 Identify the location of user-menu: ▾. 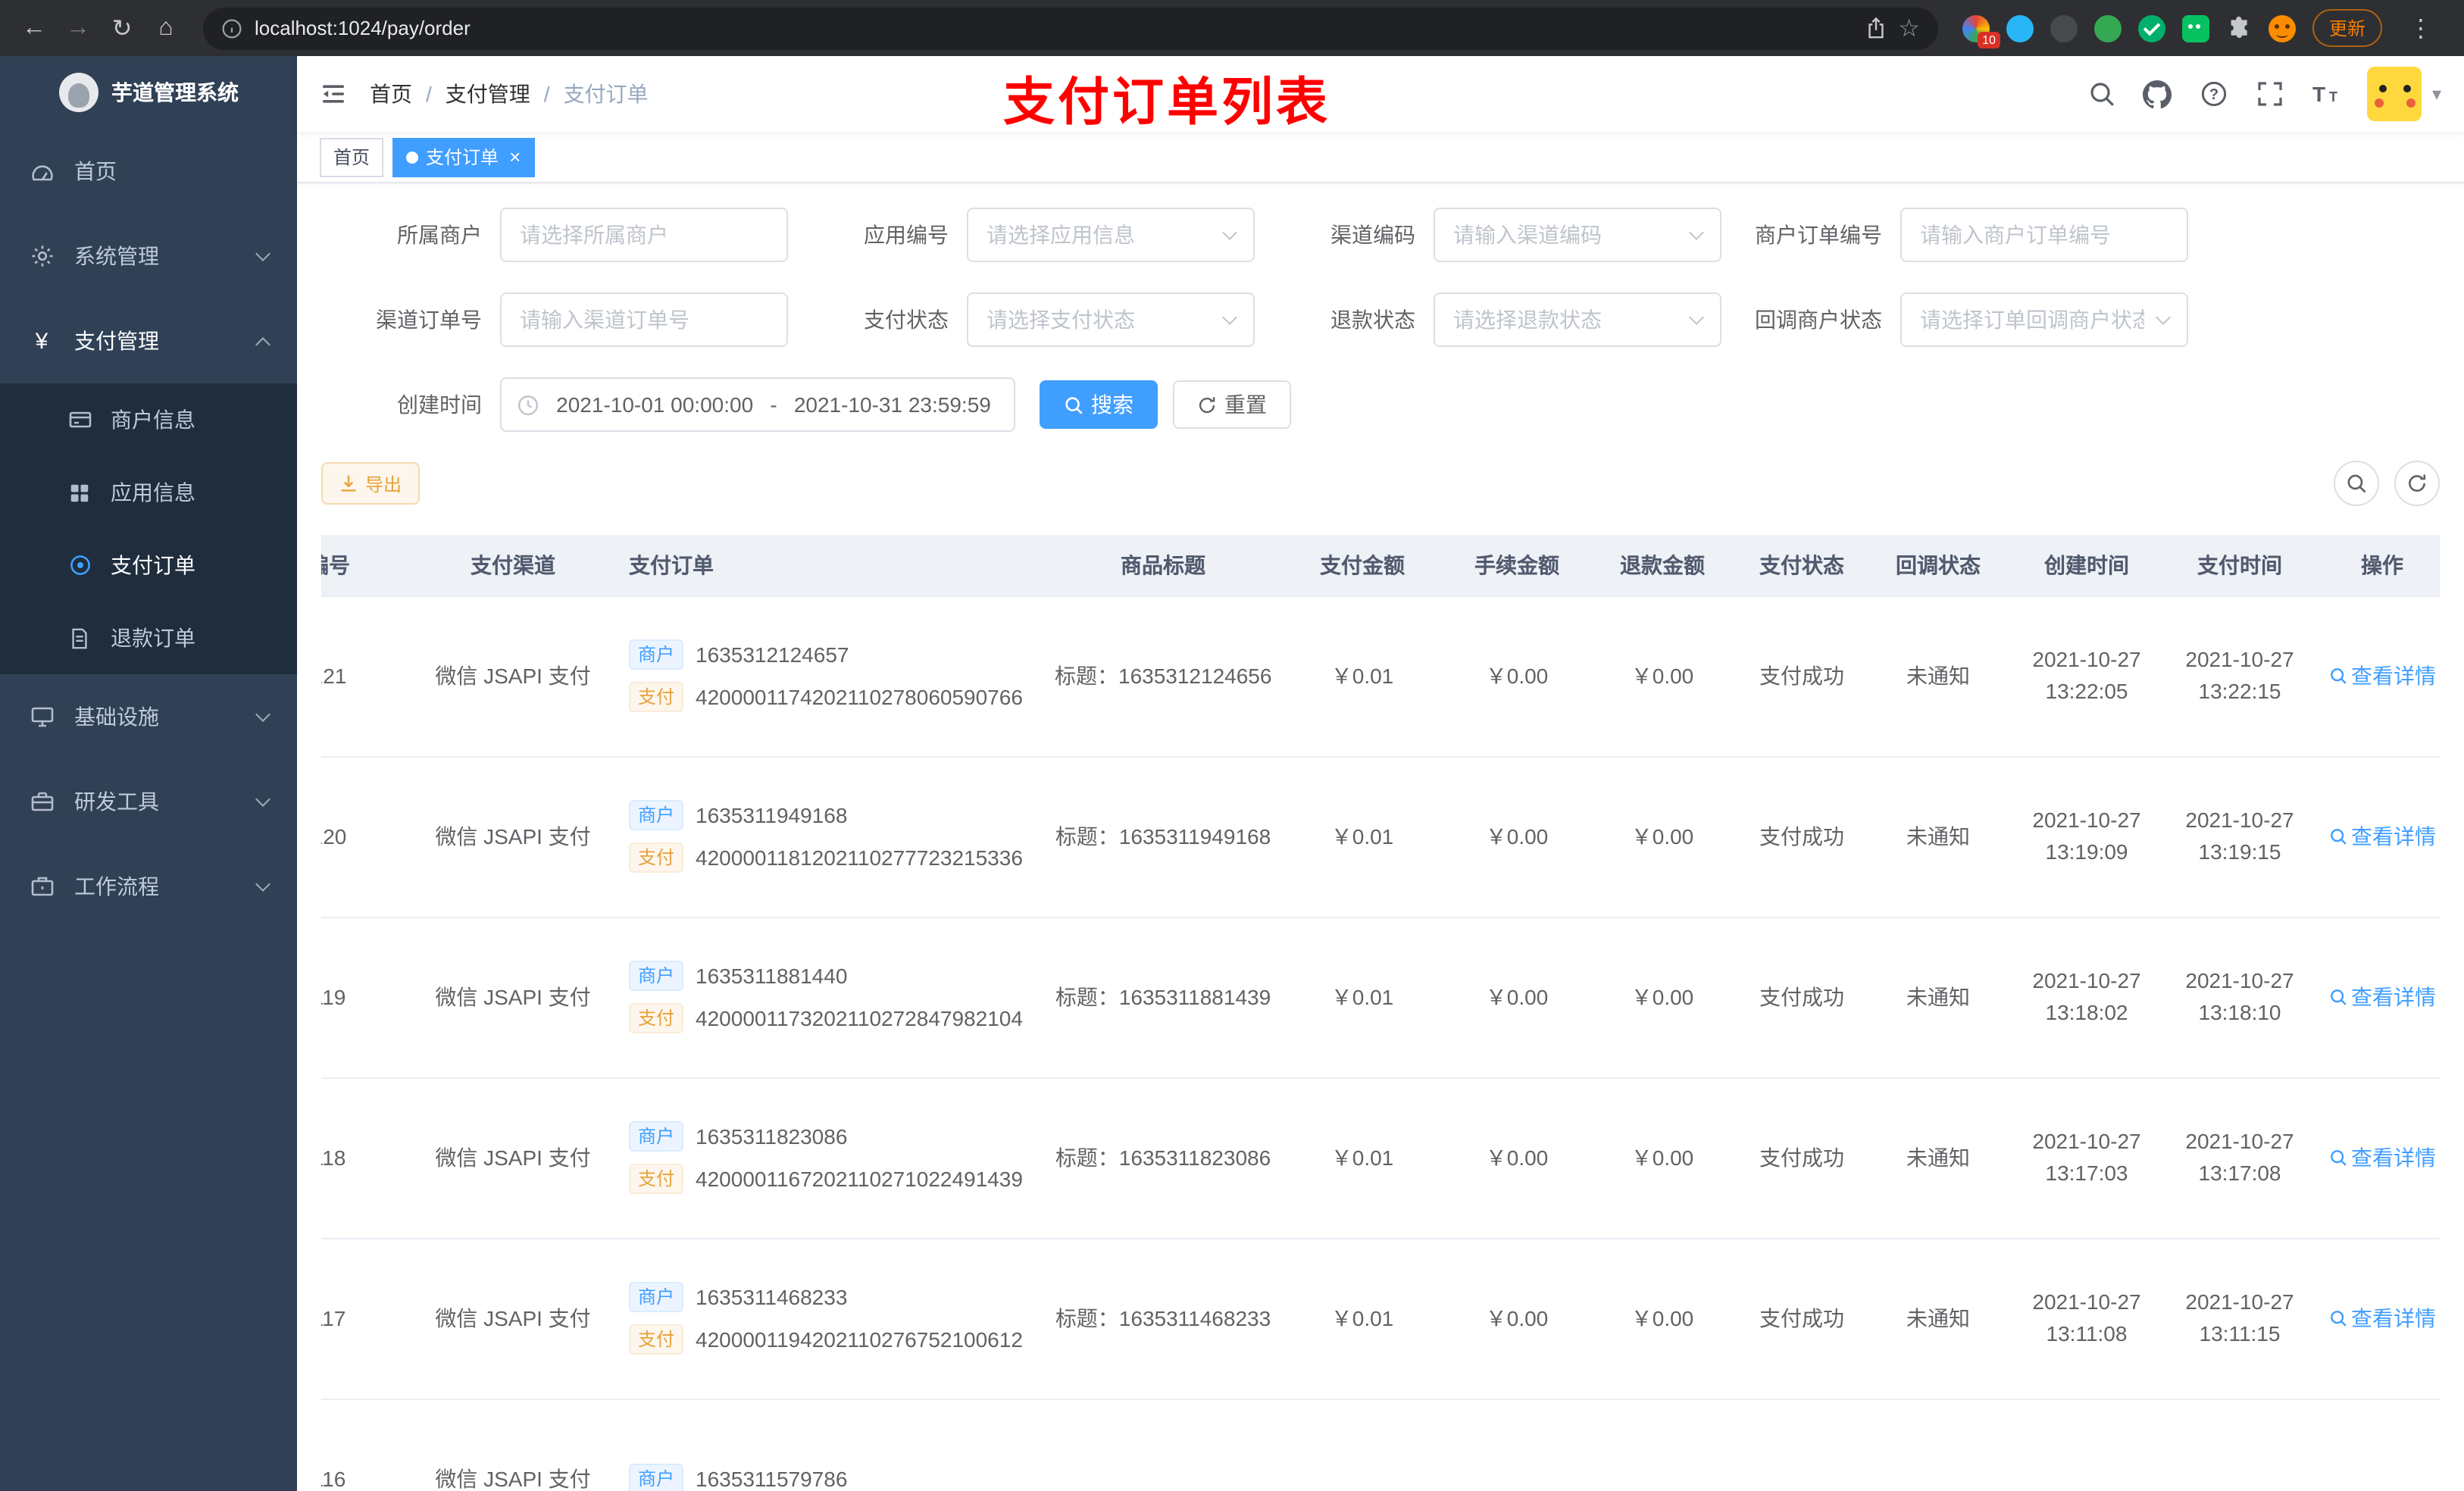
(2403, 94).